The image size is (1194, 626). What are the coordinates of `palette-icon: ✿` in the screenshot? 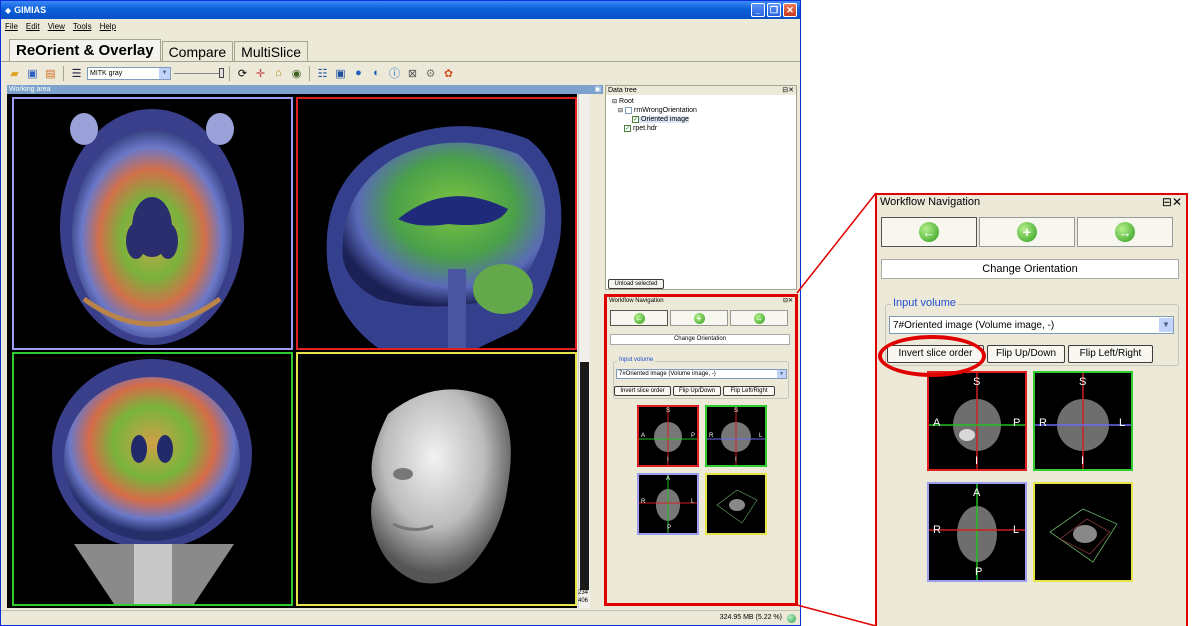 It's located at (448, 73).